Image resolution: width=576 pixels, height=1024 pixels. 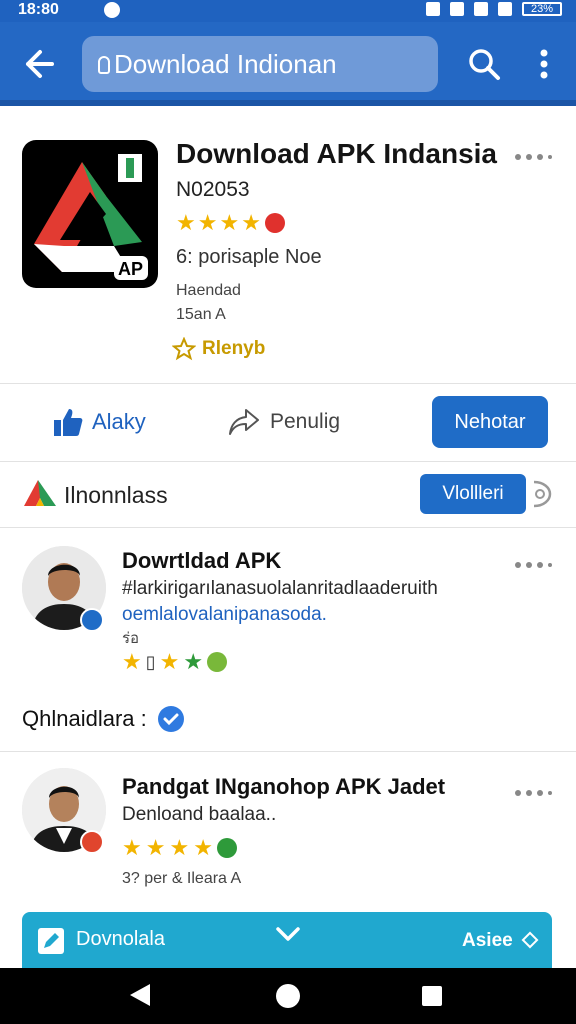 I want to click on refresh-icon, so click(x=542, y=494).